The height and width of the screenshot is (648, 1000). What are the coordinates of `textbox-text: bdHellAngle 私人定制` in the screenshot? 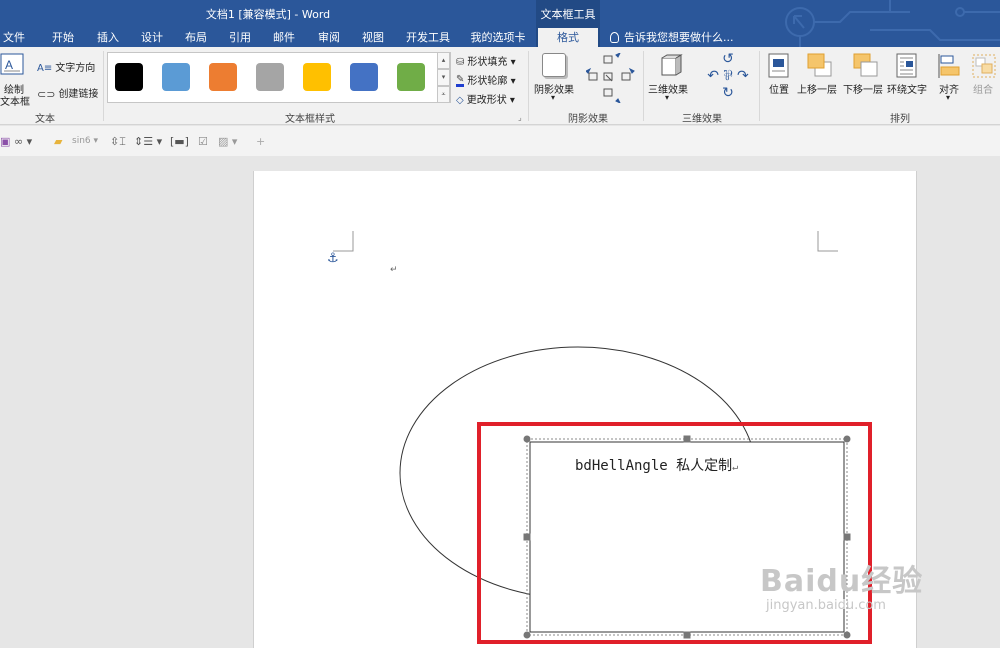 It's located at (654, 466).